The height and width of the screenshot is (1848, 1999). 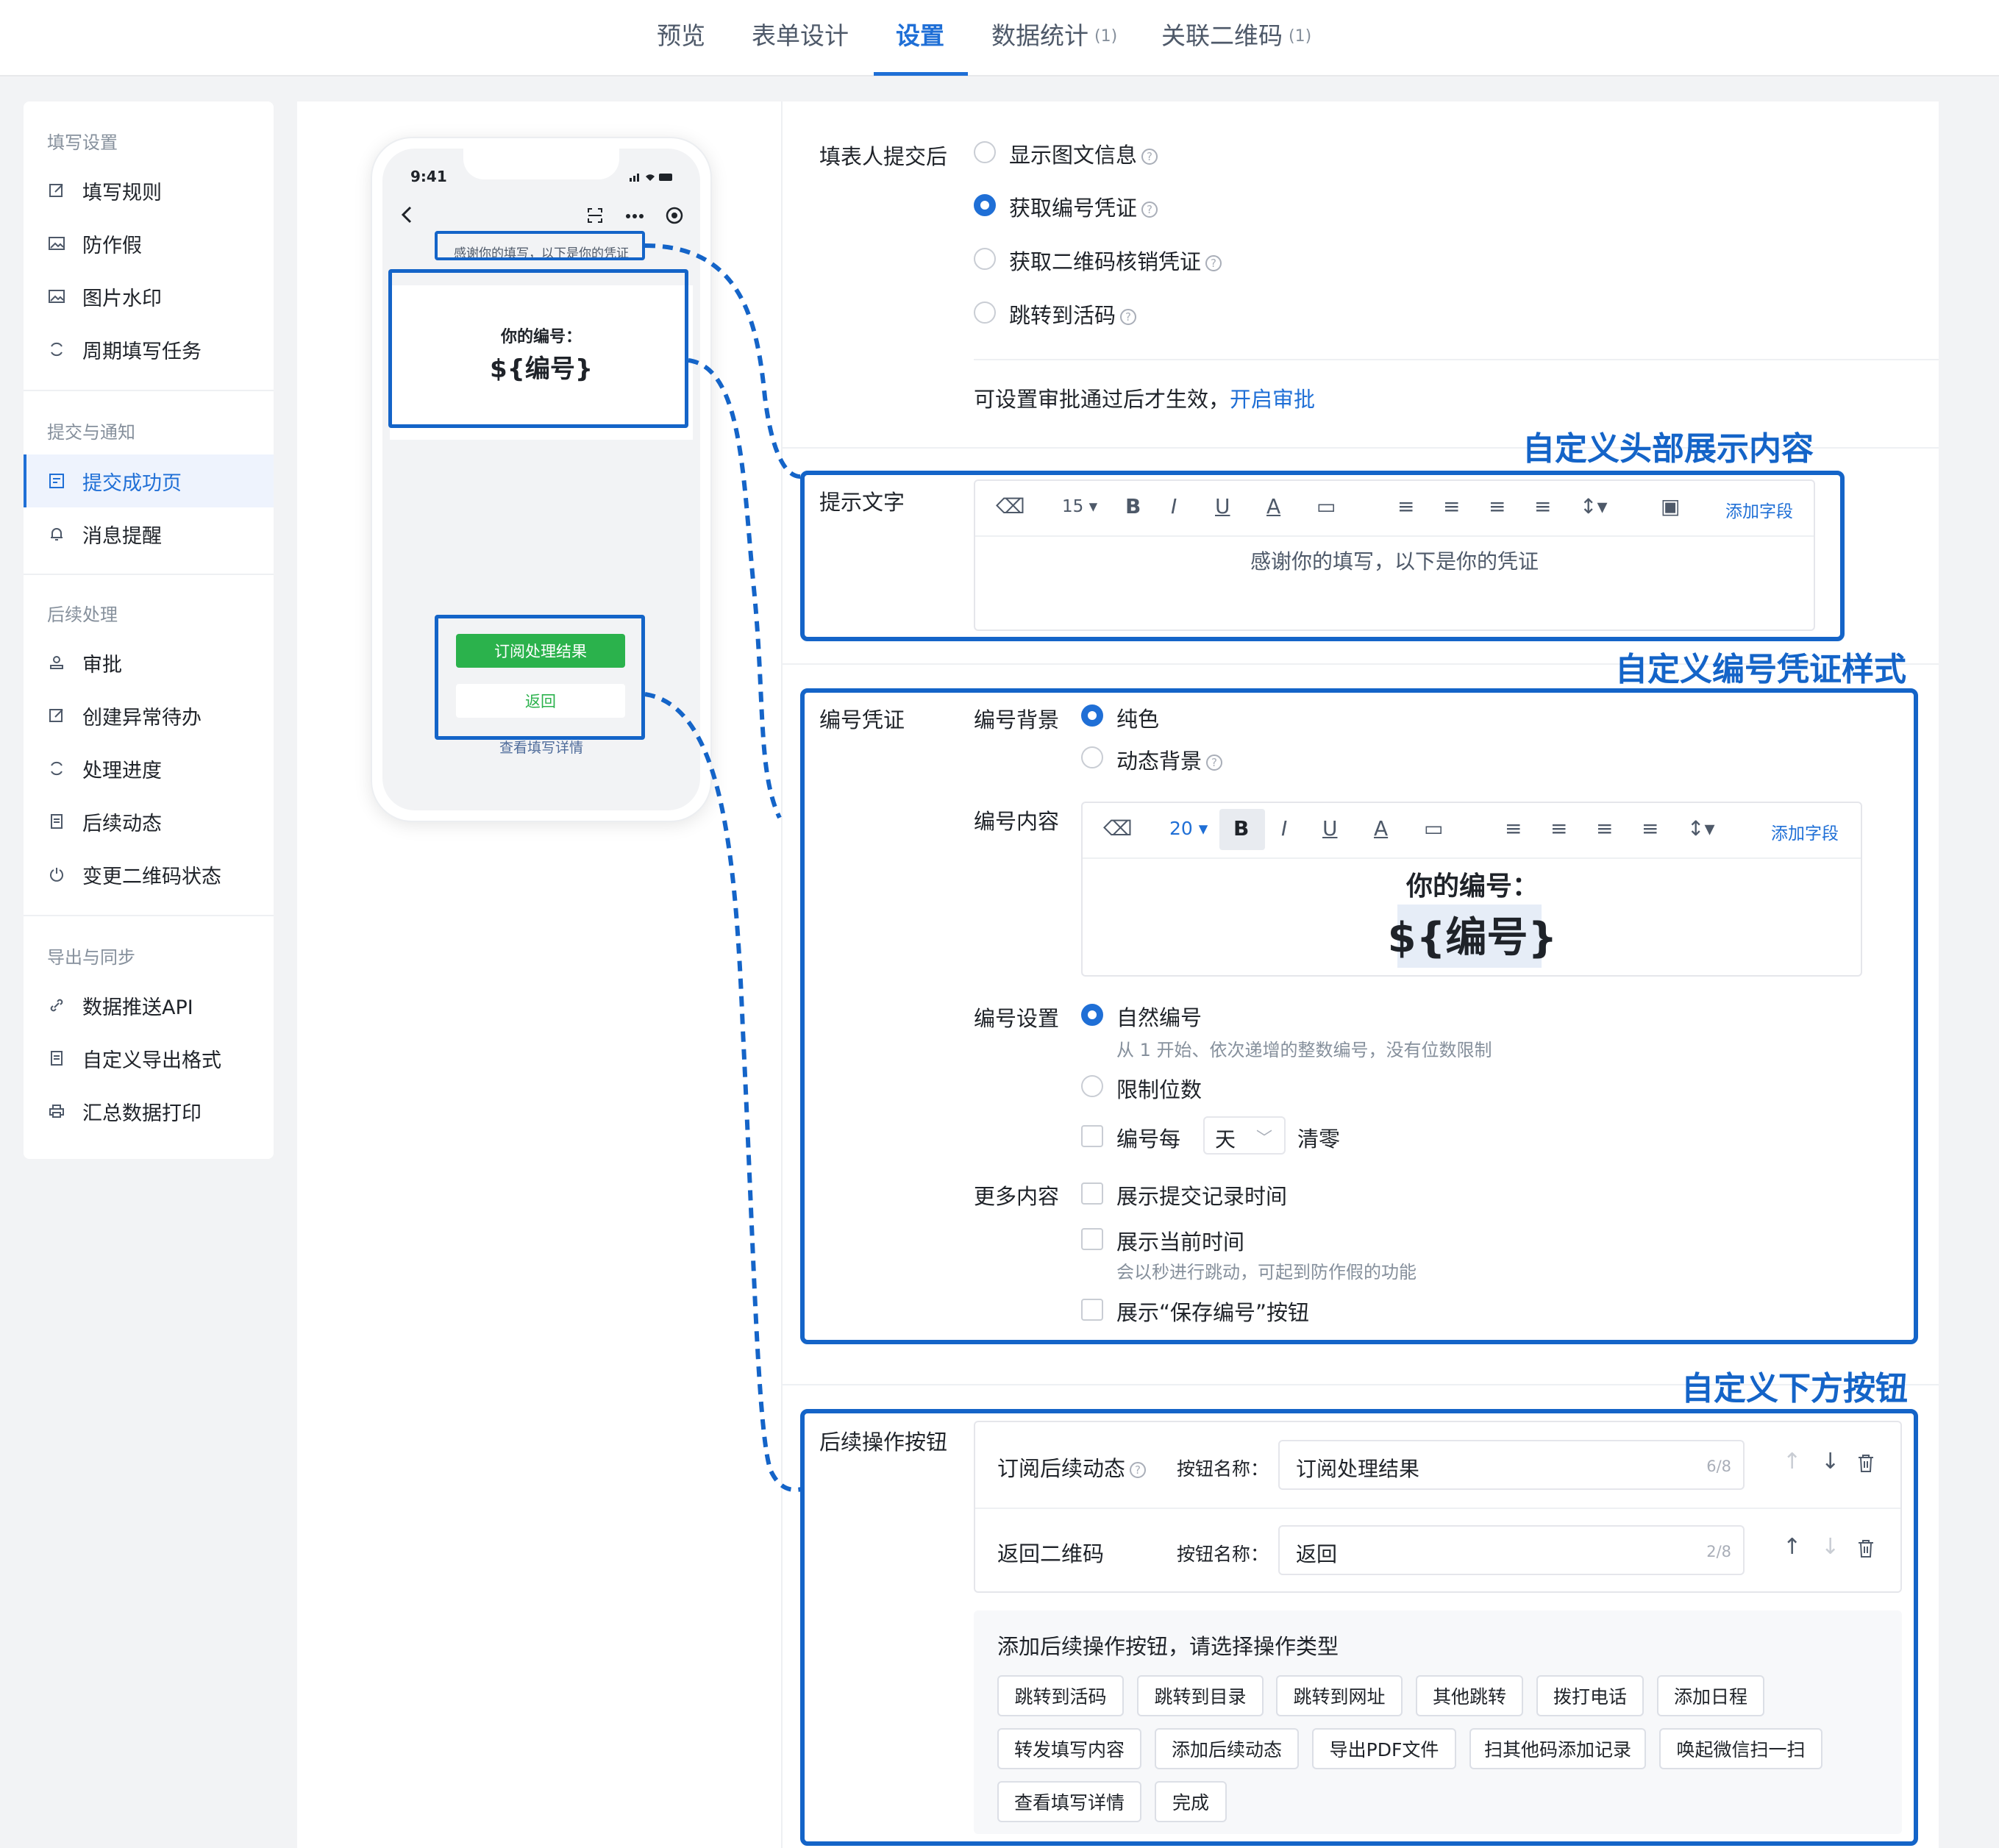 What do you see at coordinates (985, 205) in the screenshot?
I see `radio-get-number` at bounding box center [985, 205].